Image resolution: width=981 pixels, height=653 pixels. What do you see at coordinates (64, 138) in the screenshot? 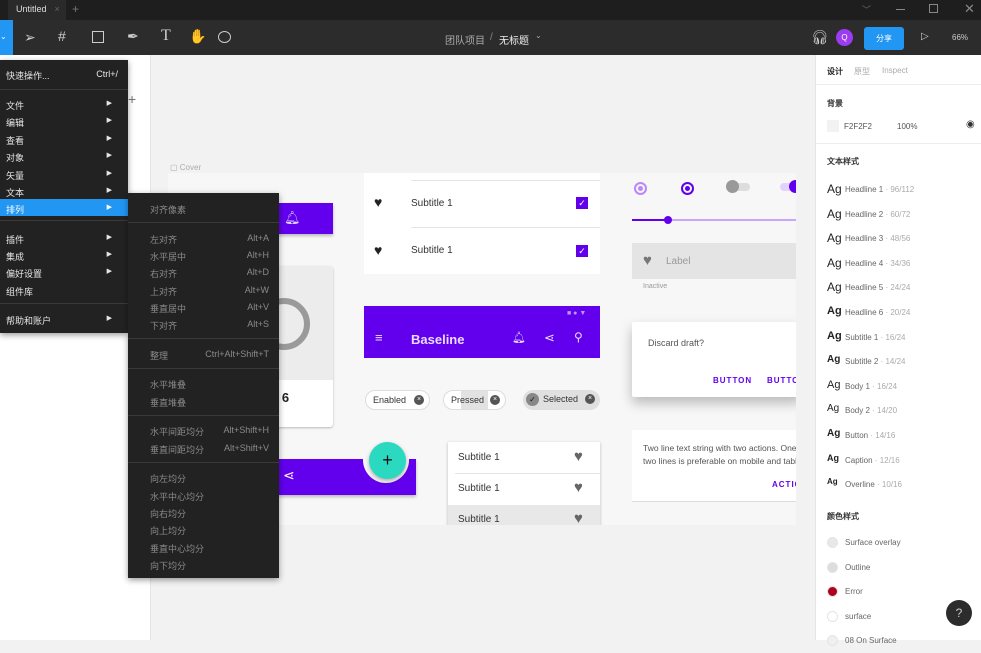
I see `menu-item-view: 查看 ▶` at bounding box center [64, 138].